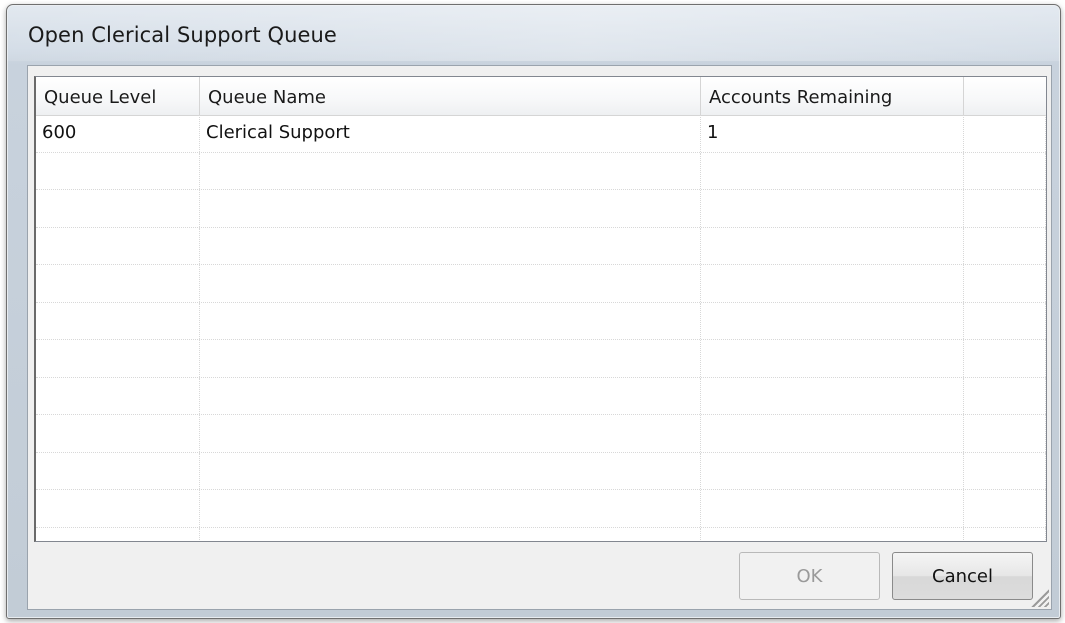 This screenshot has width=1065, height=623. Describe the element at coordinates (118, 133) in the screenshot. I see `cell-queue-level: 600` at that location.